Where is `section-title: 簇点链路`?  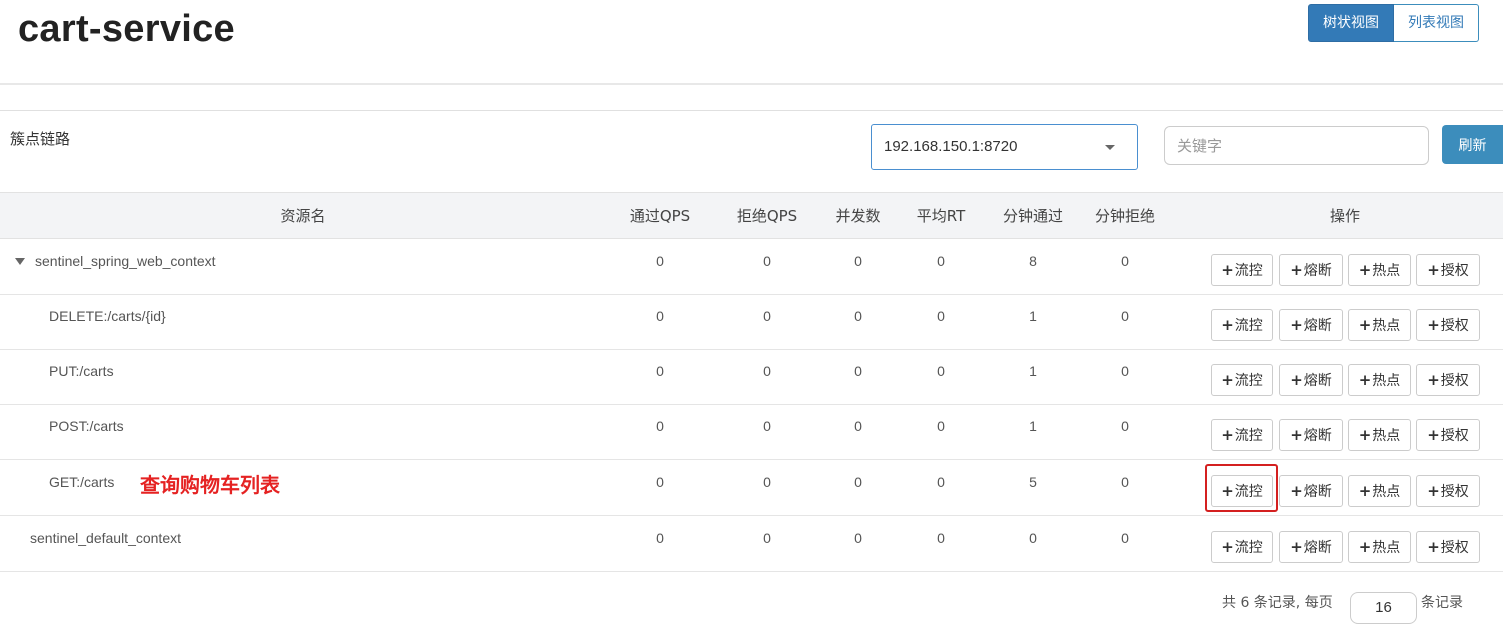 section-title: 簇点链路 is located at coordinates (40, 139).